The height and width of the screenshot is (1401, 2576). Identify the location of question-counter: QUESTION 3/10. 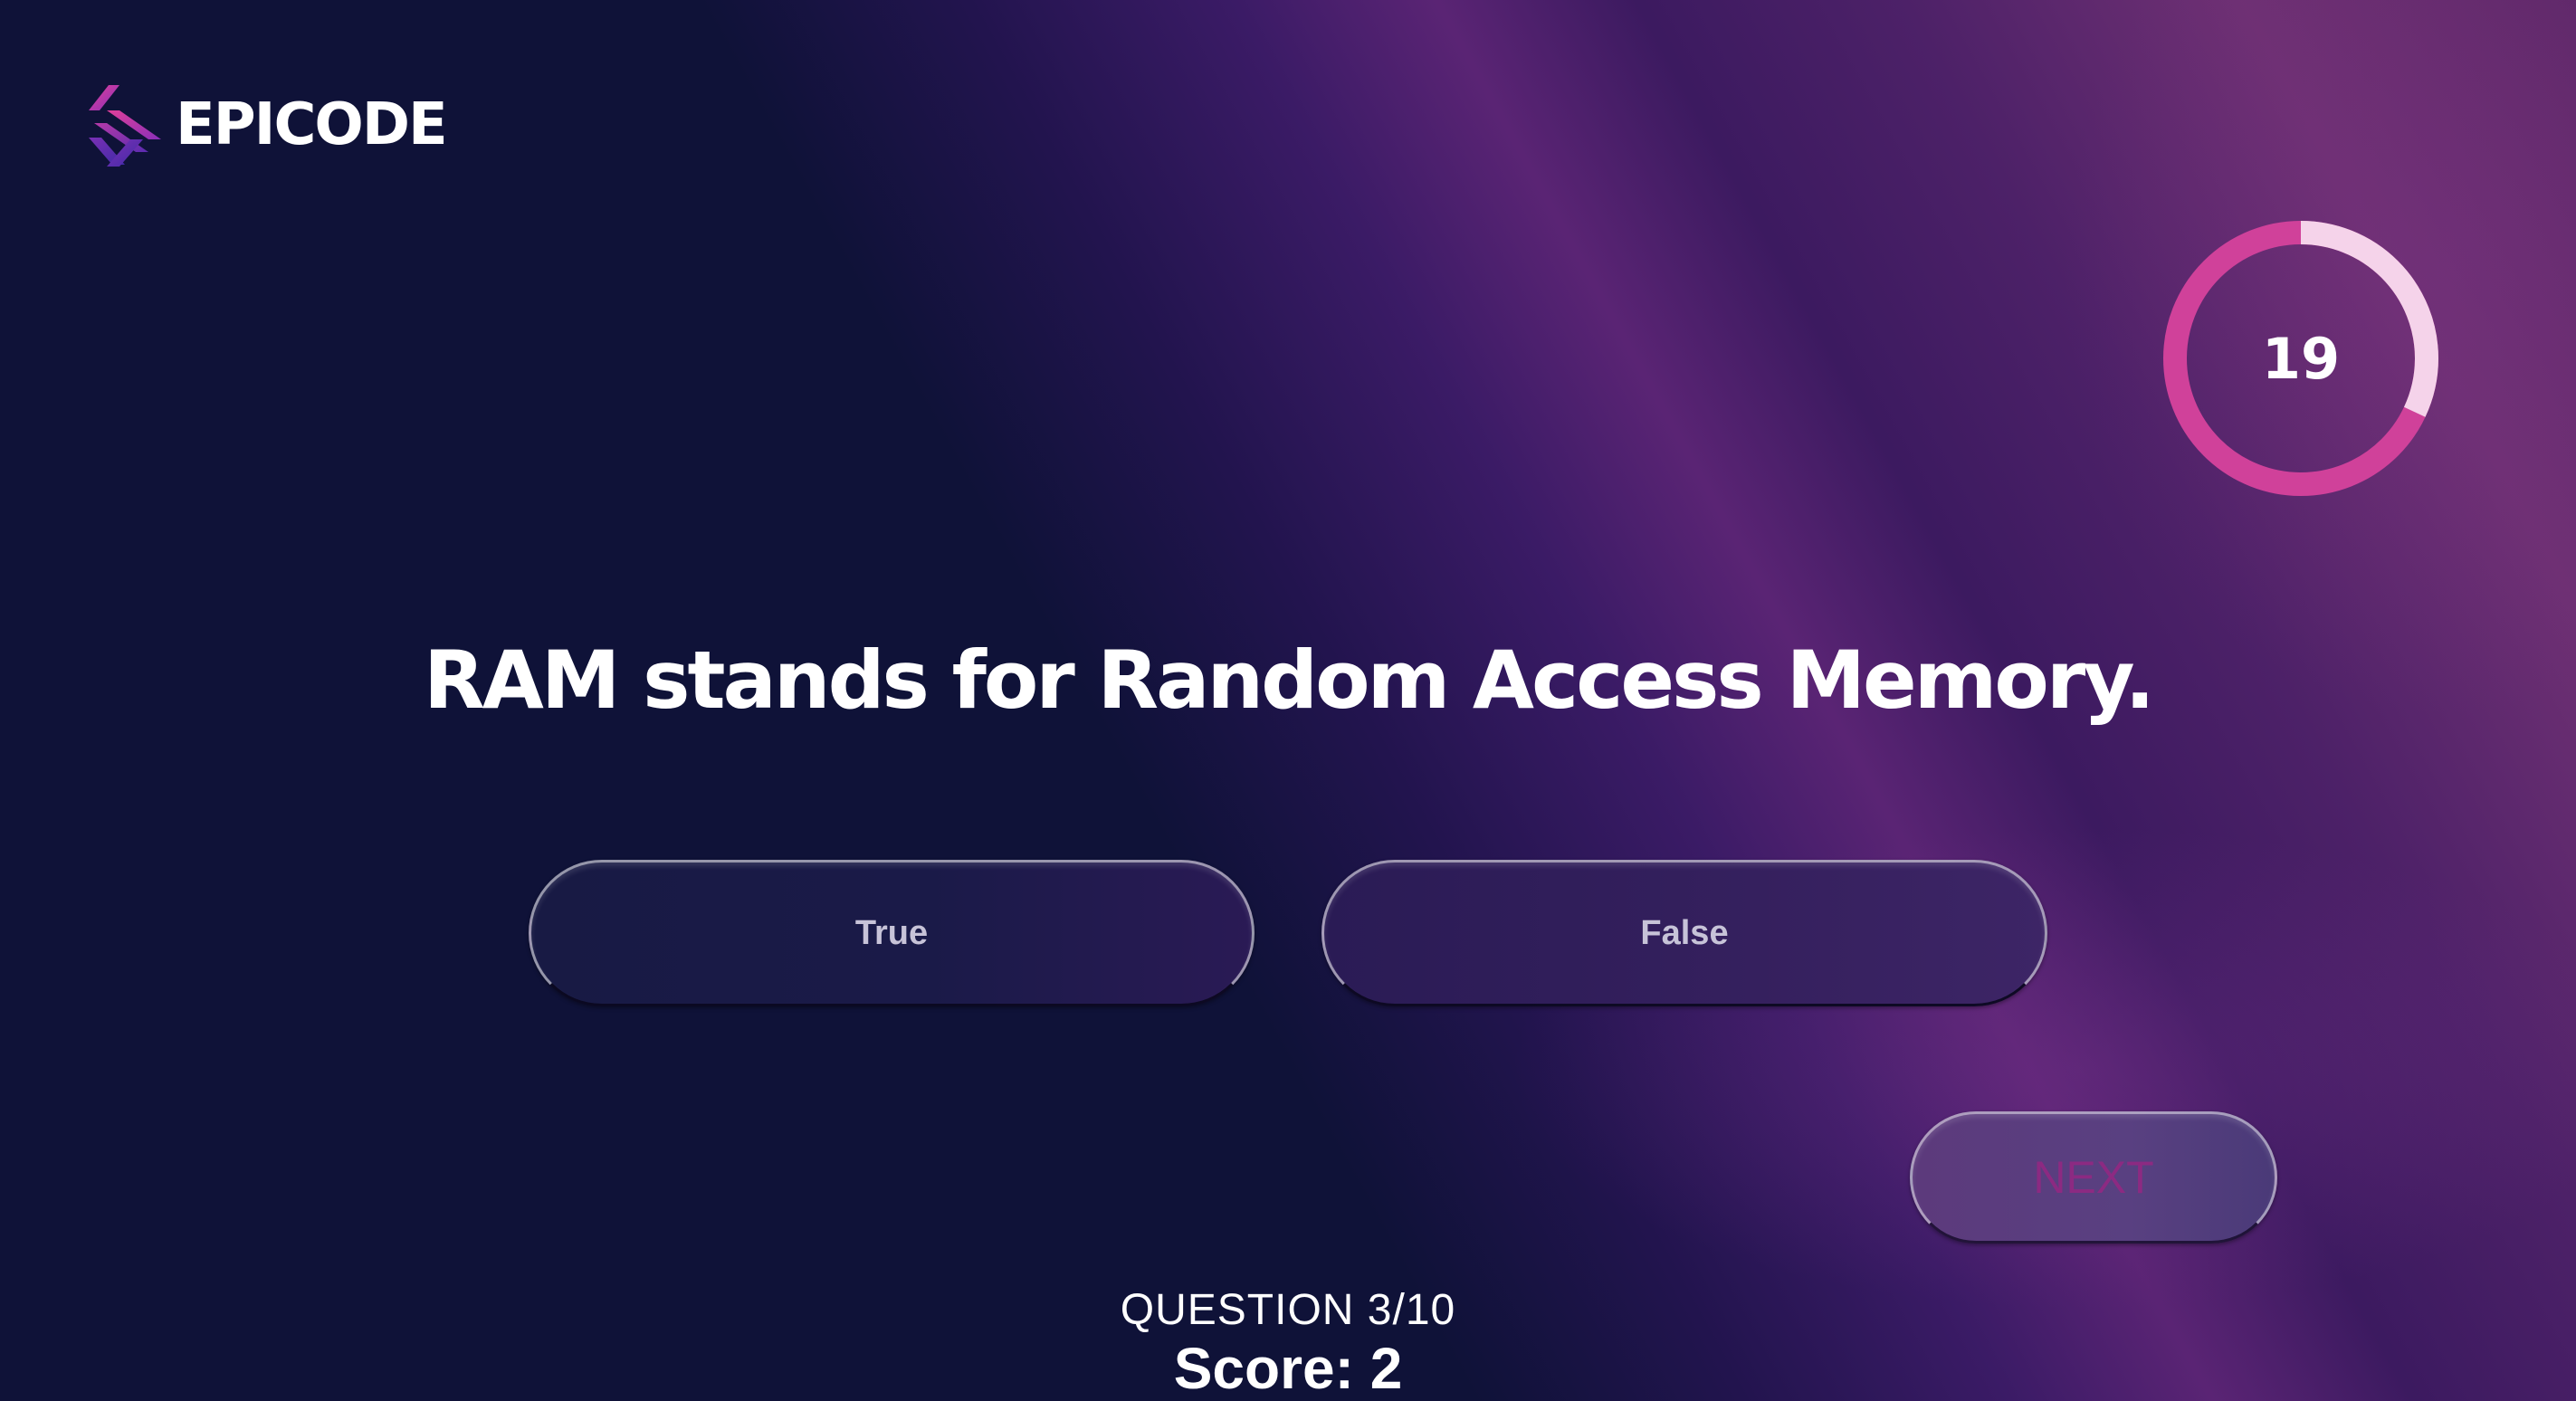
(1288, 1310).